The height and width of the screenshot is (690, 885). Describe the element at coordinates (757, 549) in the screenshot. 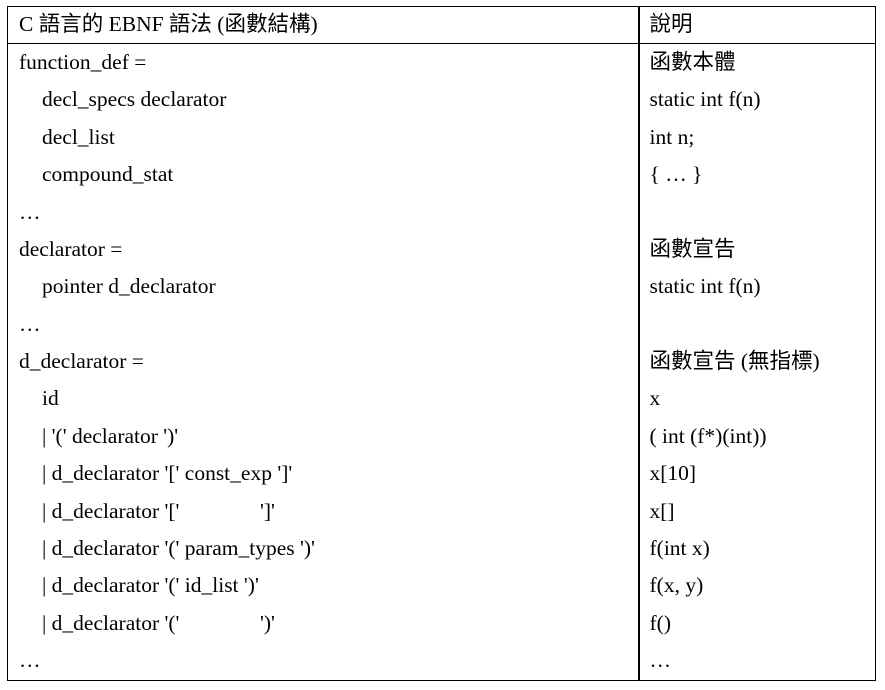

I see `description-cell: f(int x)` at that location.